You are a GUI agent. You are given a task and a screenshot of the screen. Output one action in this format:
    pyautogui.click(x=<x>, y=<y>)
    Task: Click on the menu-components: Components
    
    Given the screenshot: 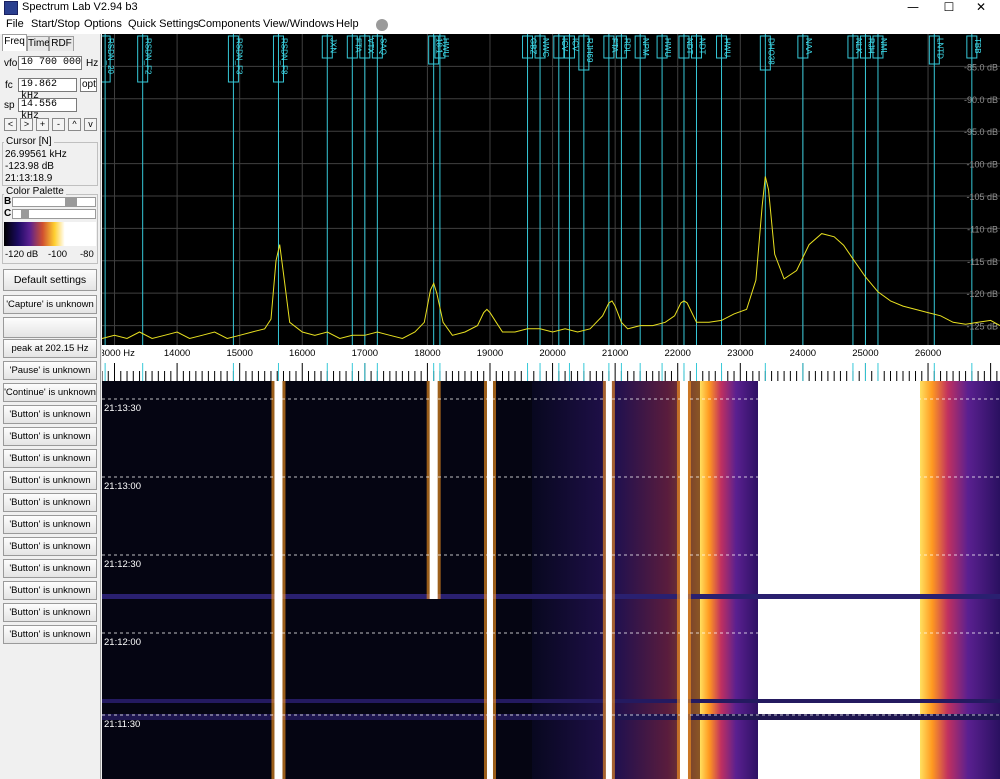 What is the action you would take?
    pyautogui.click(x=229, y=24)
    